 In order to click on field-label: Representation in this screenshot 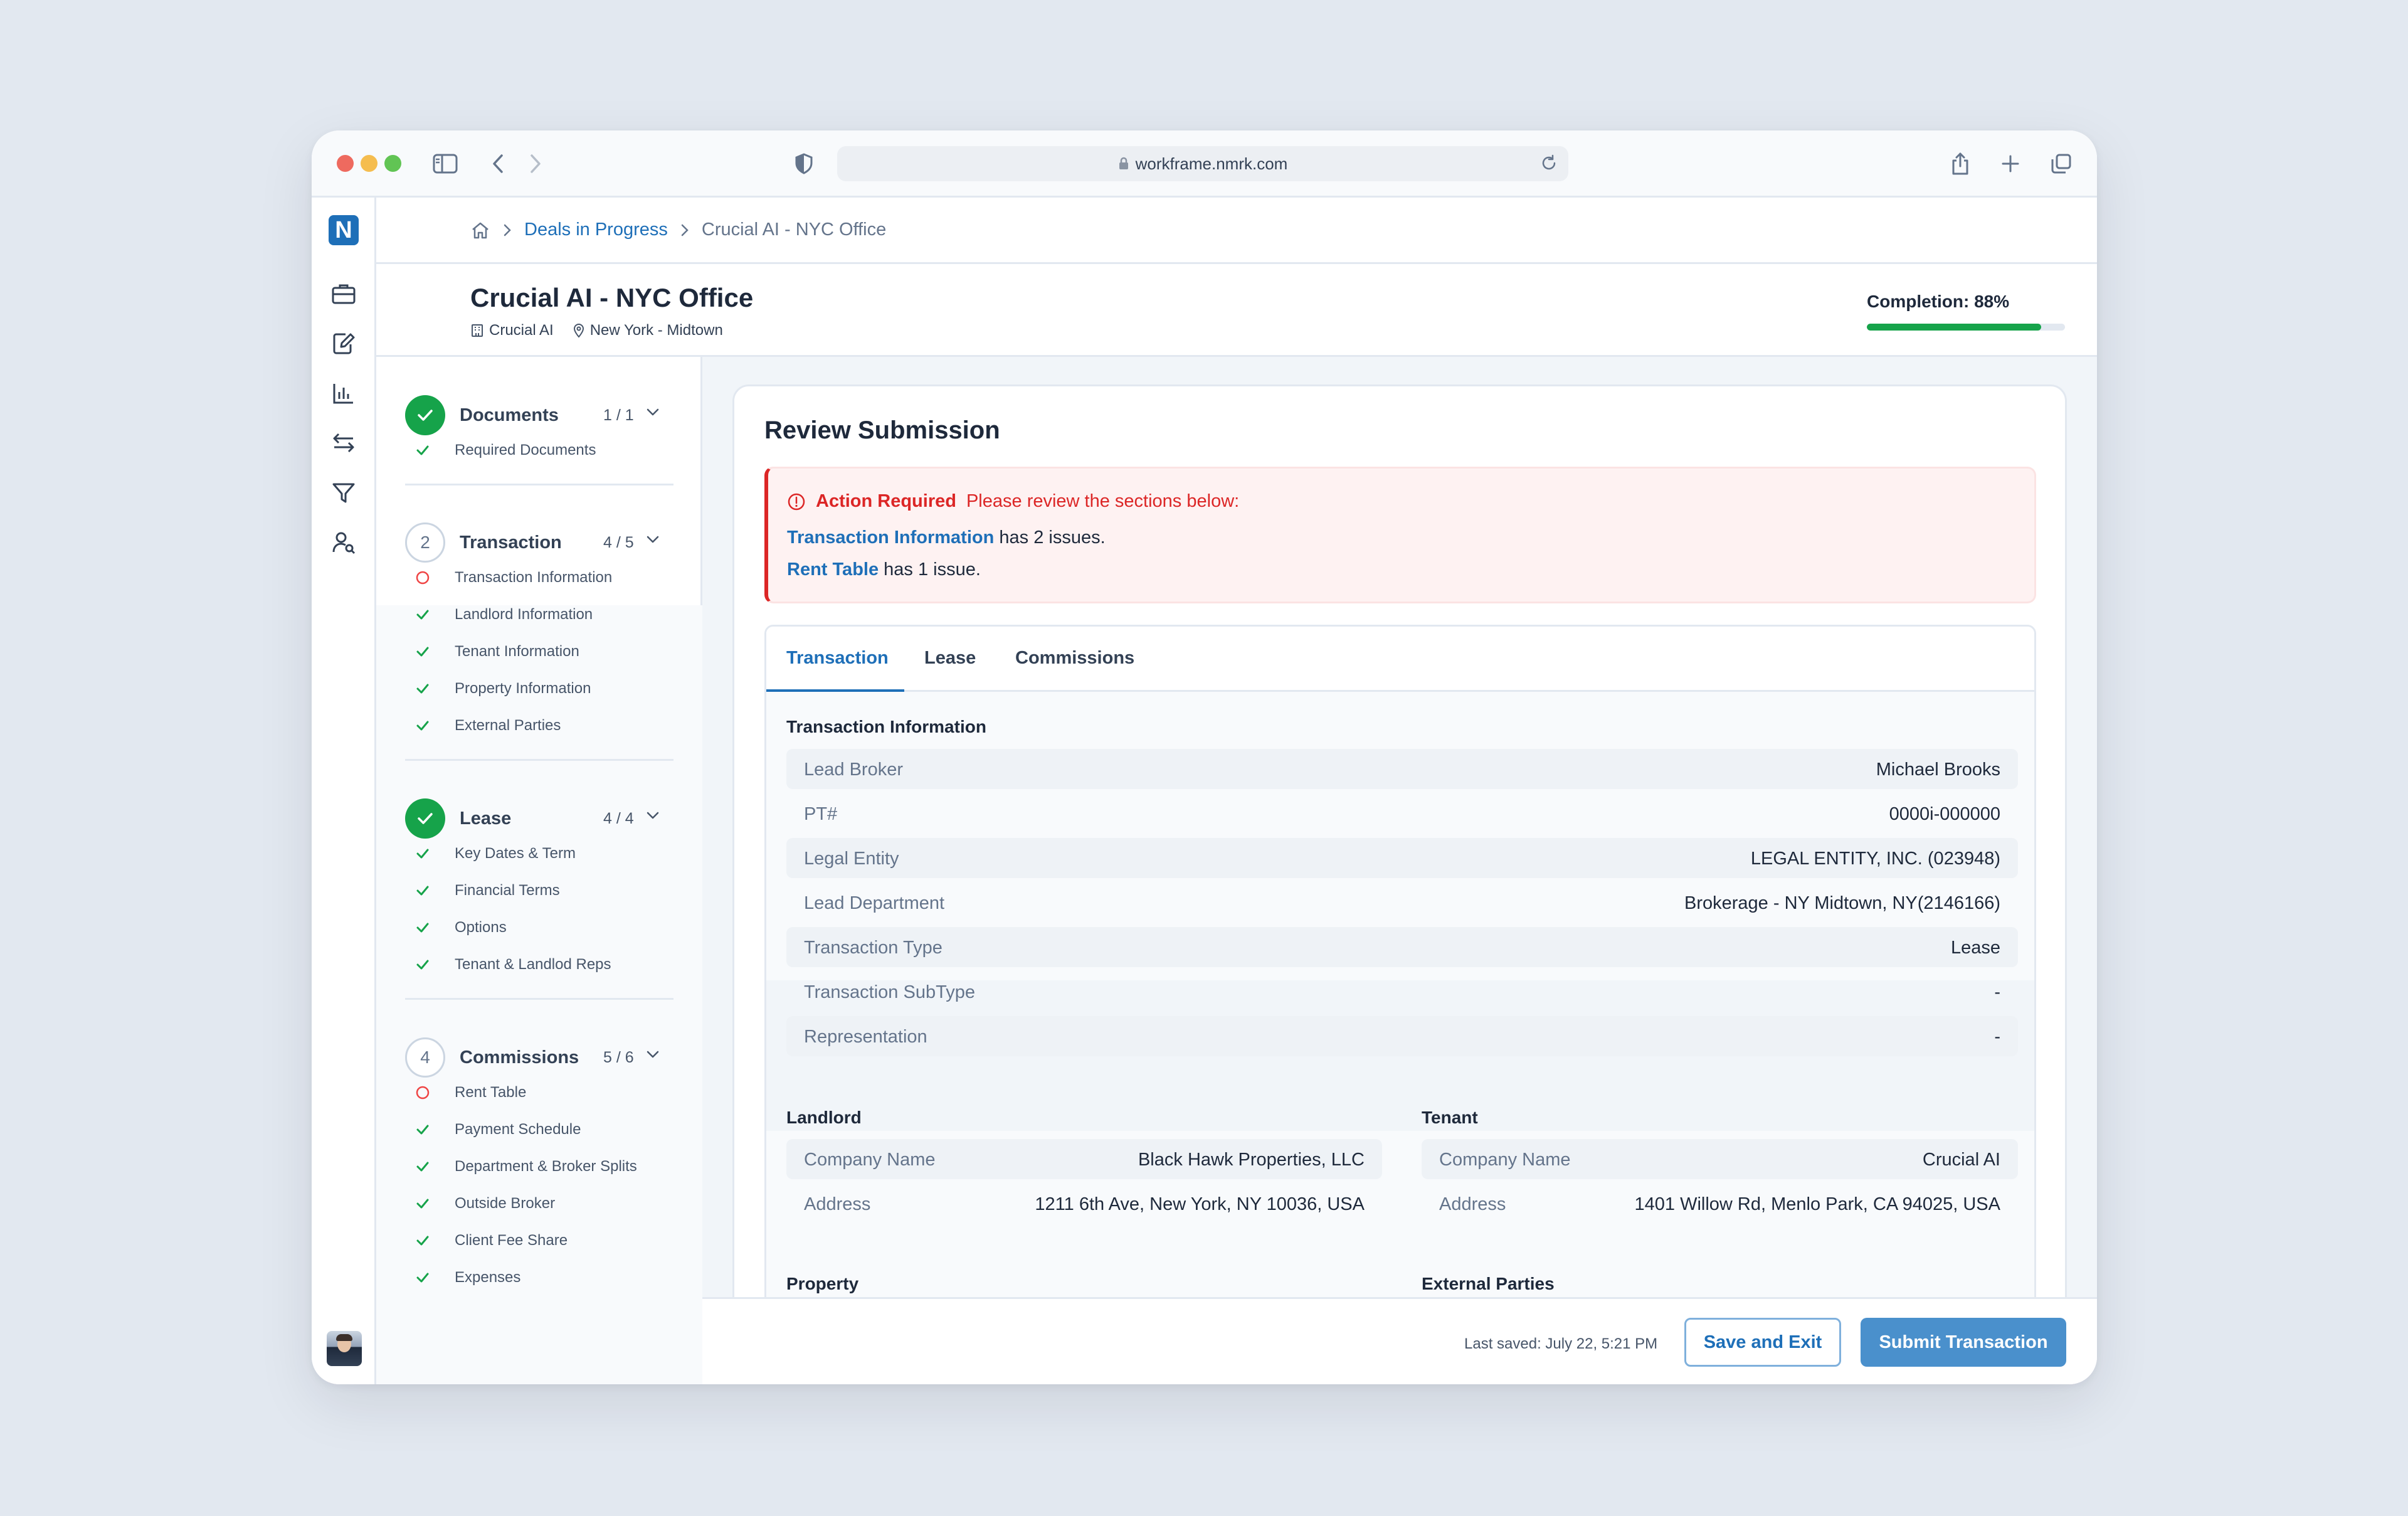, I will do `click(865, 1037)`.